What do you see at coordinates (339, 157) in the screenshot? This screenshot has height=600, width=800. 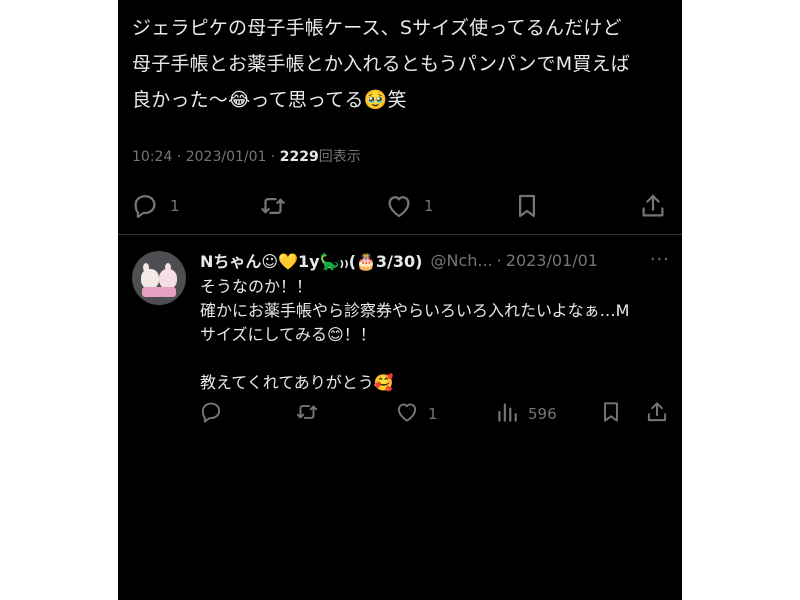 I see `tweet-views-label: 回表示` at bounding box center [339, 157].